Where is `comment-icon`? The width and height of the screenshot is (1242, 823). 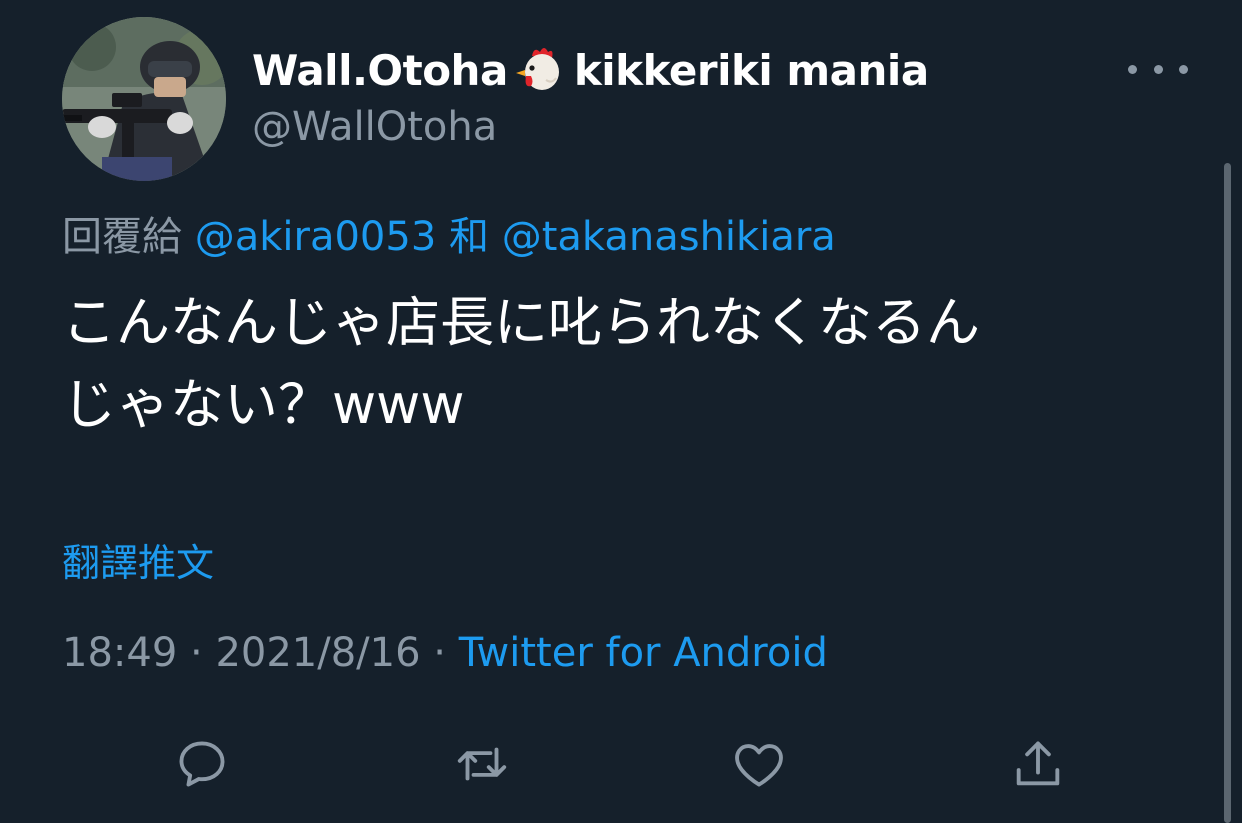 comment-icon is located at coordinates (202, 764).